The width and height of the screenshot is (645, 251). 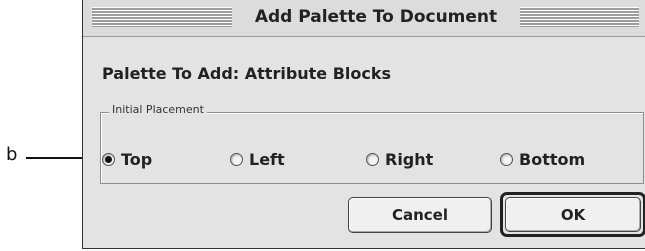 What do you see at coordinates (267, 159) in the screenshot?
I see `radio-left-label: Left` at bounding box center [267, 159].